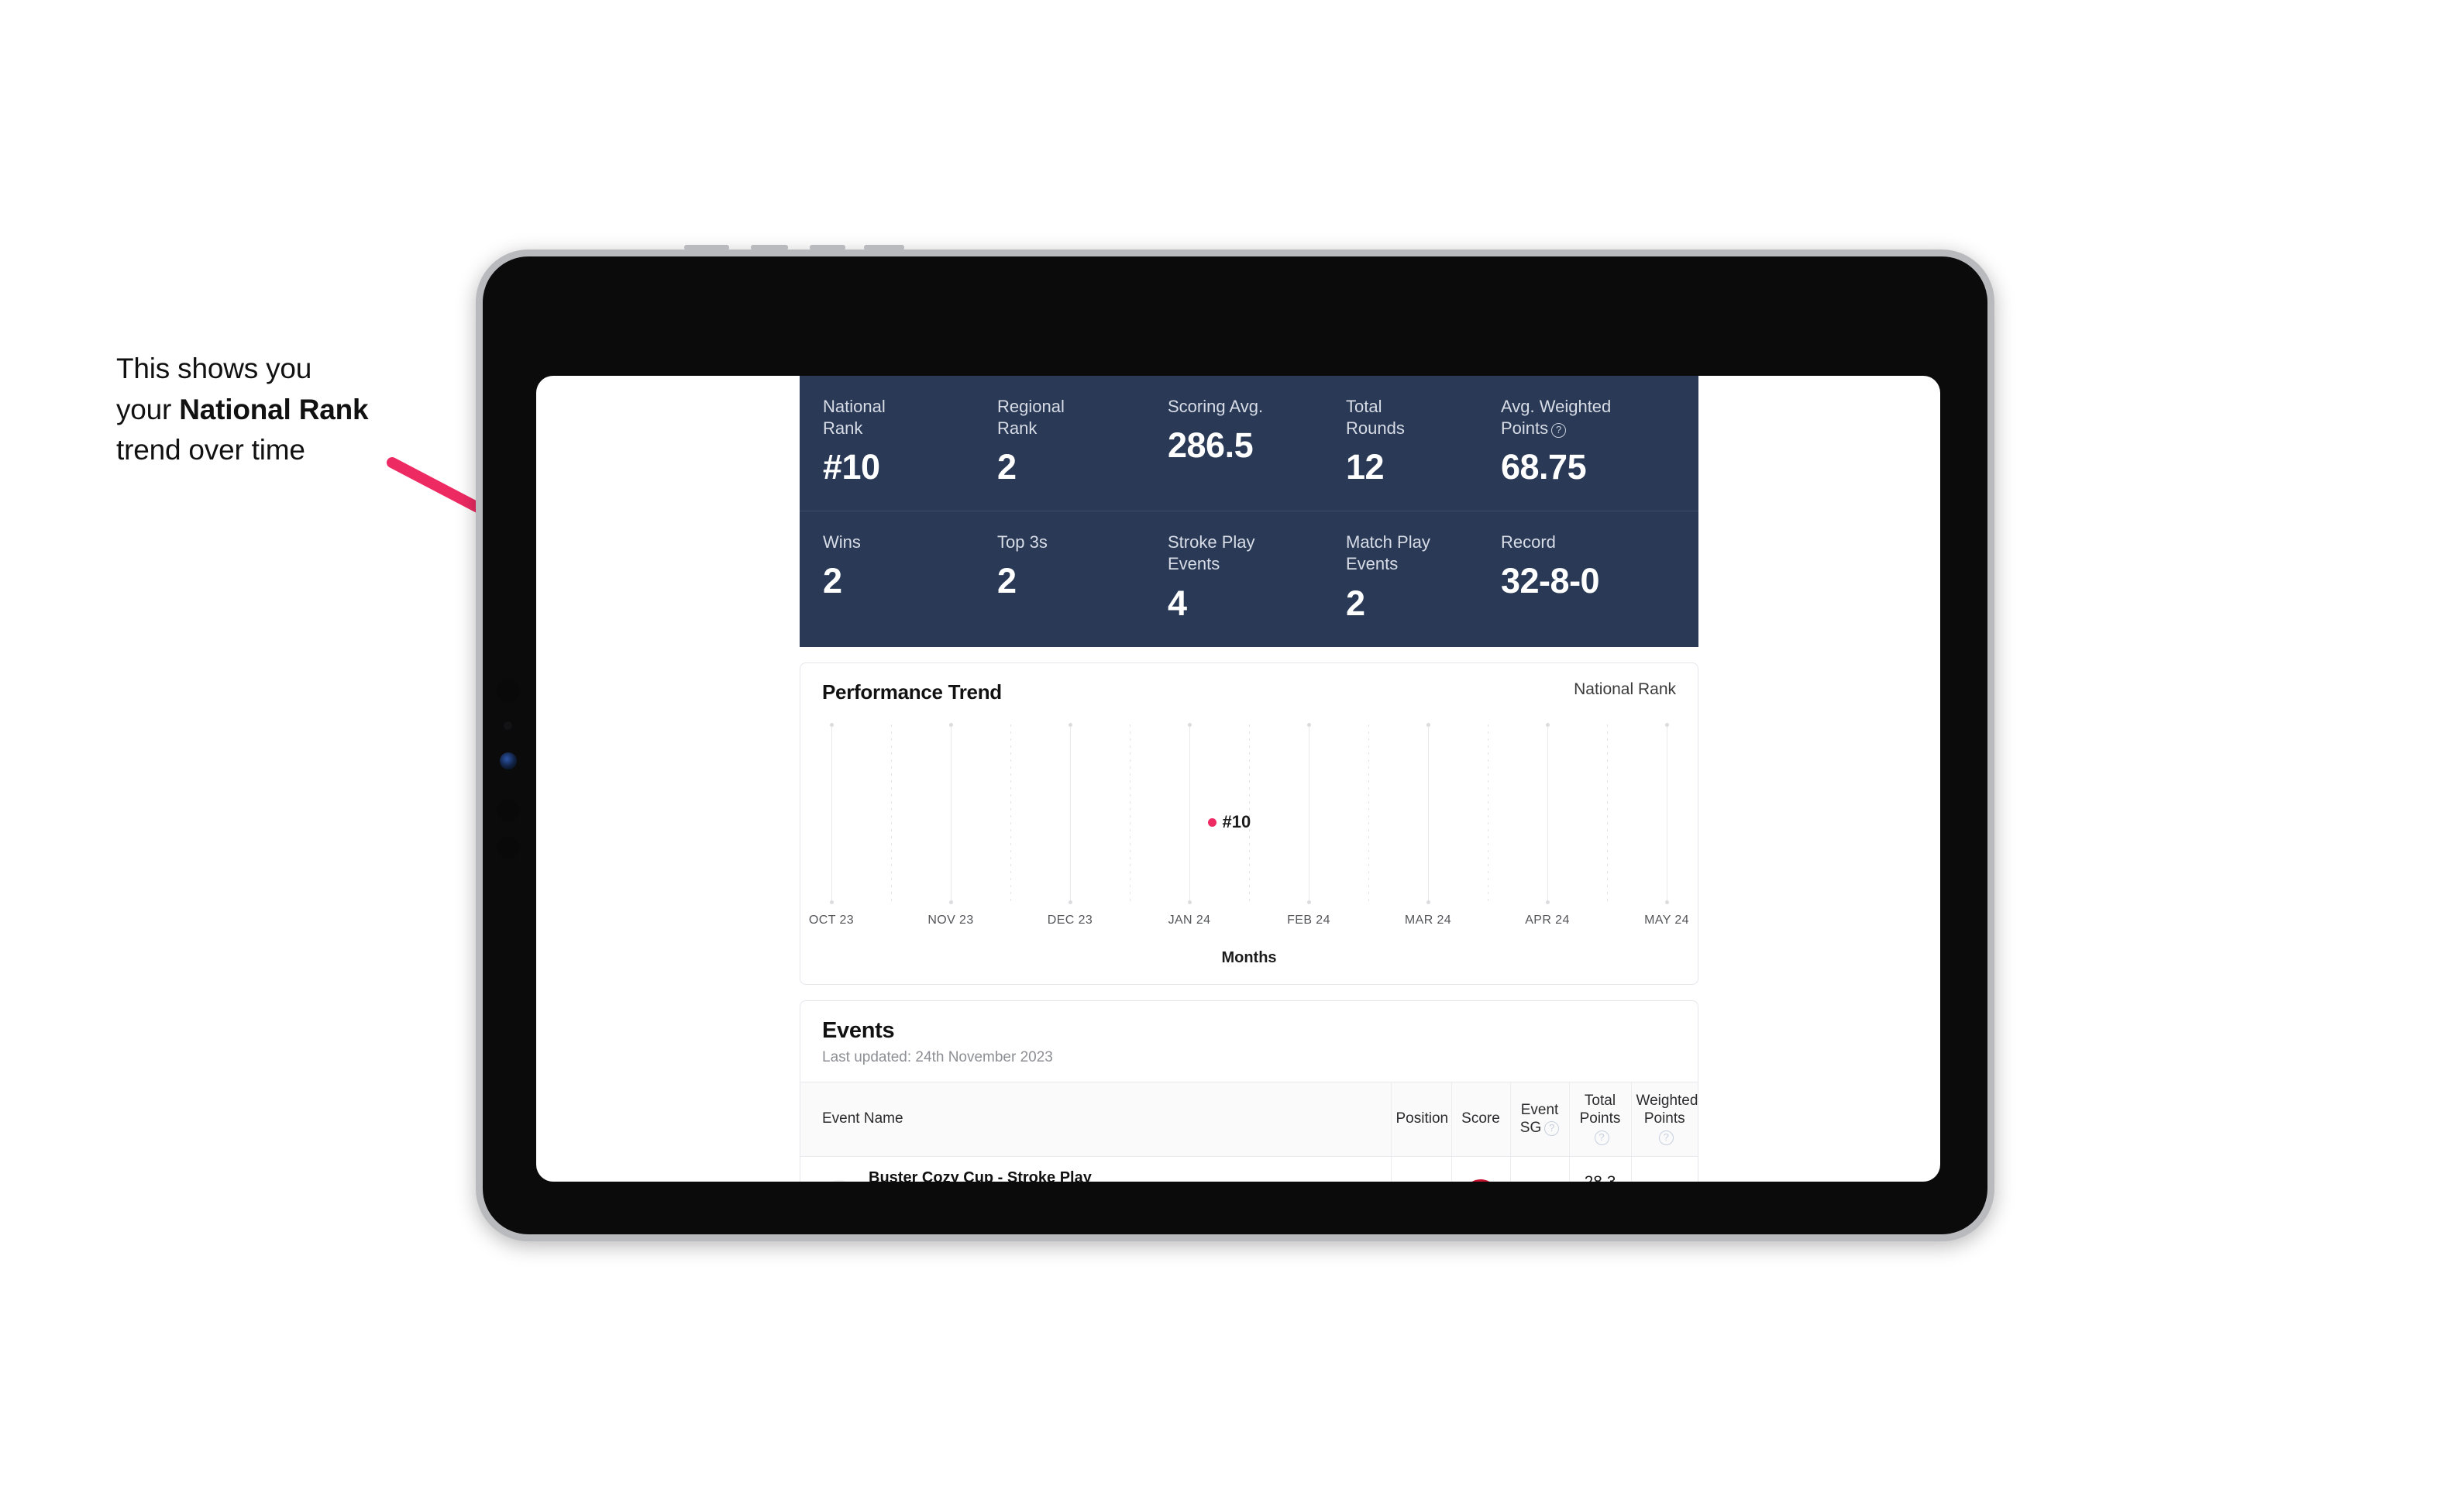 This screenshot has height=1497, width=2464. Describe the element at coordinates (892, 542) in the screenshot. I see `stat-label: Wins` at that location.